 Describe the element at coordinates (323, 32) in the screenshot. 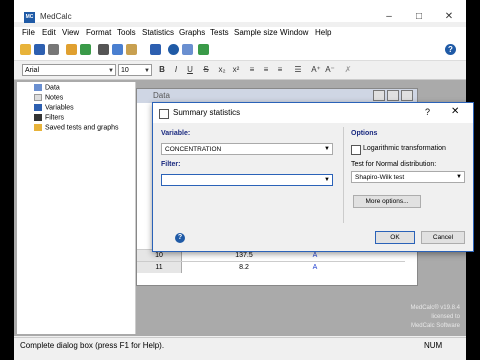

I see `menu-help: Help` at that location.